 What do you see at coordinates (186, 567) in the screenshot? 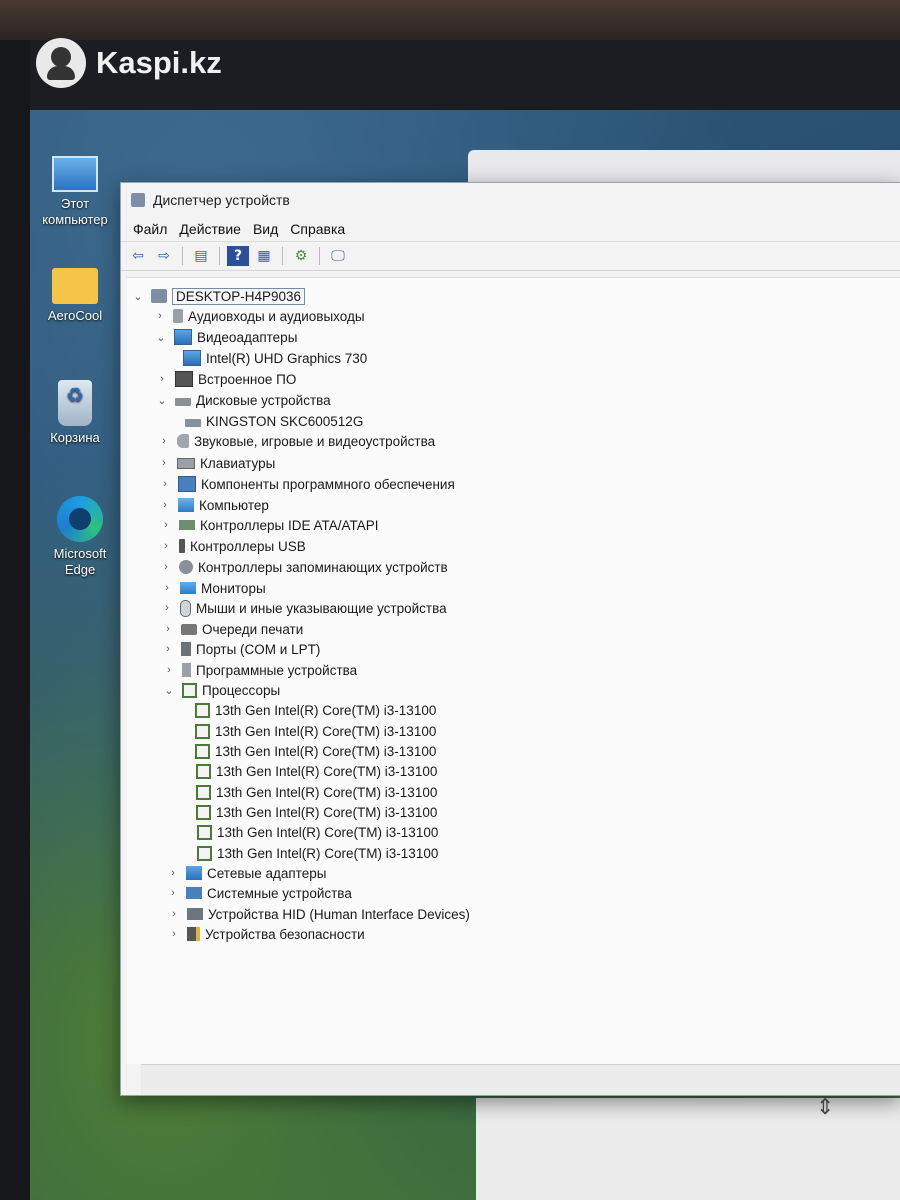
I see `storage-controller-icon` at bounding box center [186, 567].